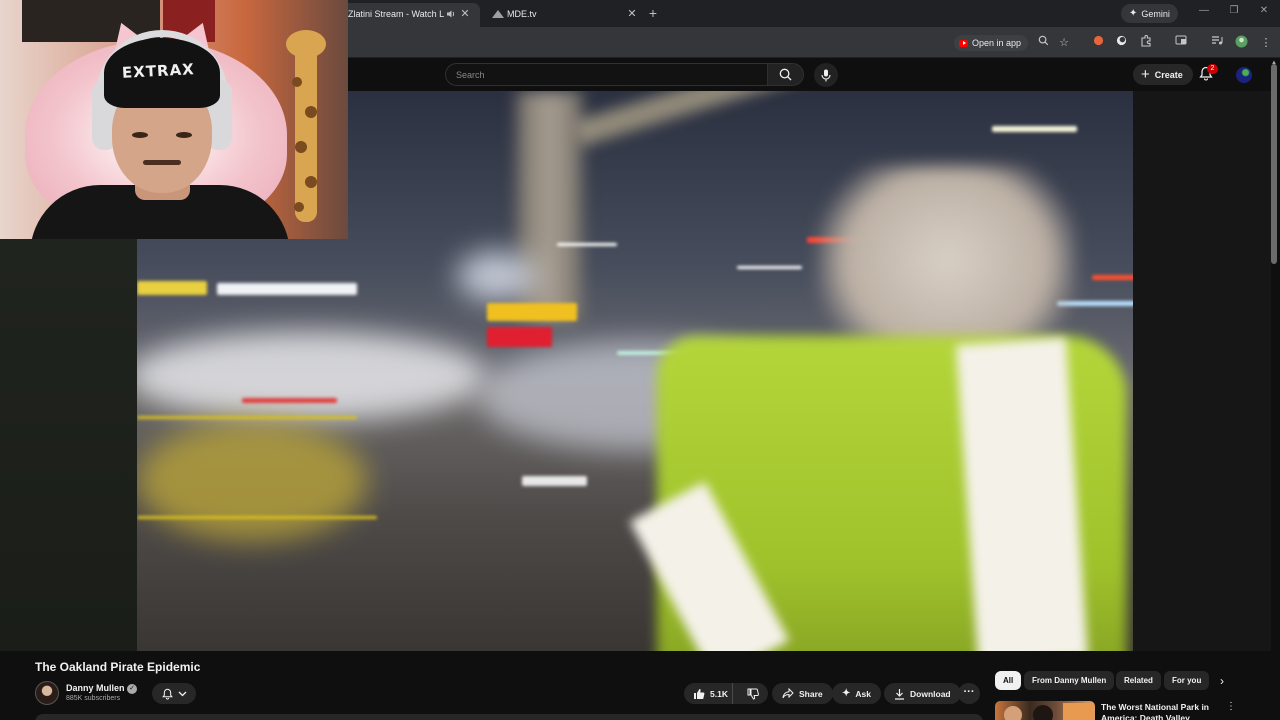 This screenshot has width=1280, height=720. What do you see at coordinates (1146, 42) in the screenshot?
I see `extensions-puzzle-icon` at bounding box center [1146, 42].